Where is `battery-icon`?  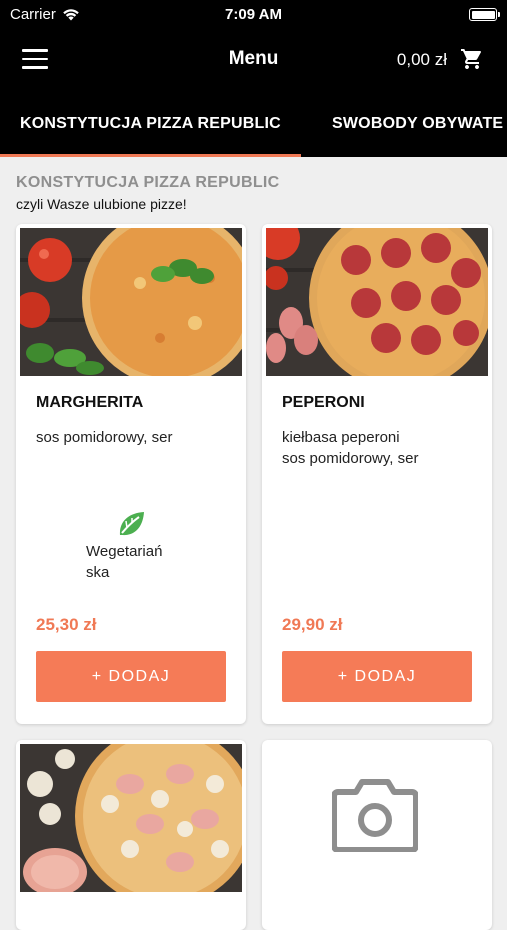
battery-icon is located at coordinates (484, 14).